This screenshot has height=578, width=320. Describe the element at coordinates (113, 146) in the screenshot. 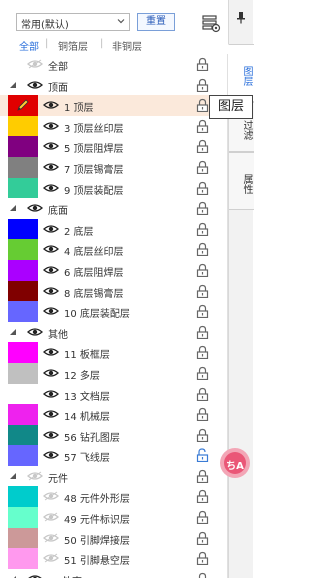

I see `layer-row: 5 顶层阻焊层` at that location.